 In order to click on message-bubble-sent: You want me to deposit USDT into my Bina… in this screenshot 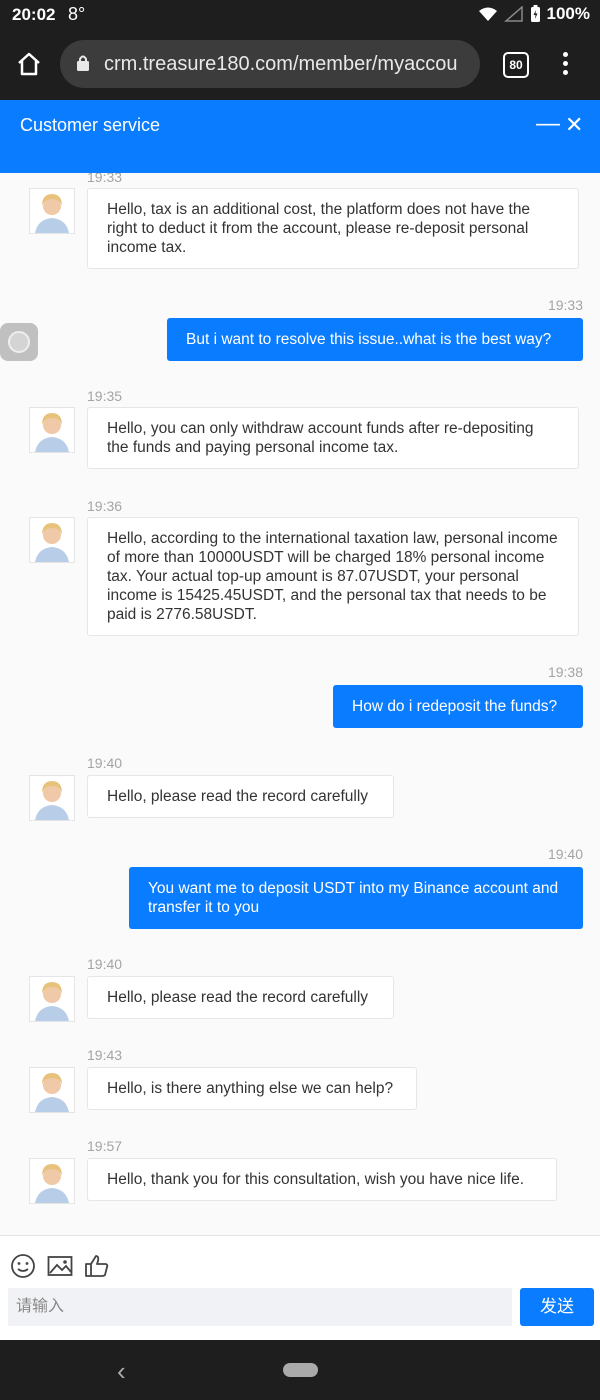, I will do `click(356, 898)`.